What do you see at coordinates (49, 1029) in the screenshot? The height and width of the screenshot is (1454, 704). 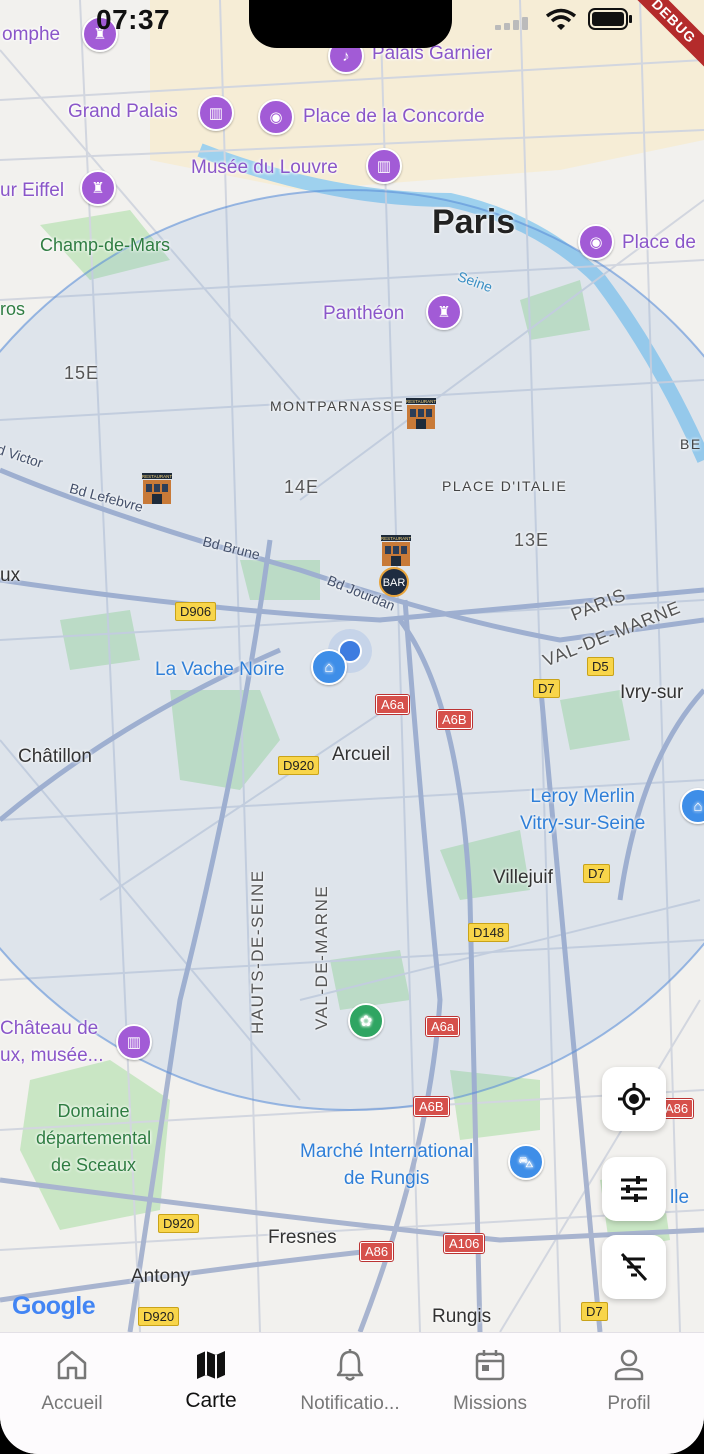 I see `poi-label: Château de` at bounding box center [49, 1029].